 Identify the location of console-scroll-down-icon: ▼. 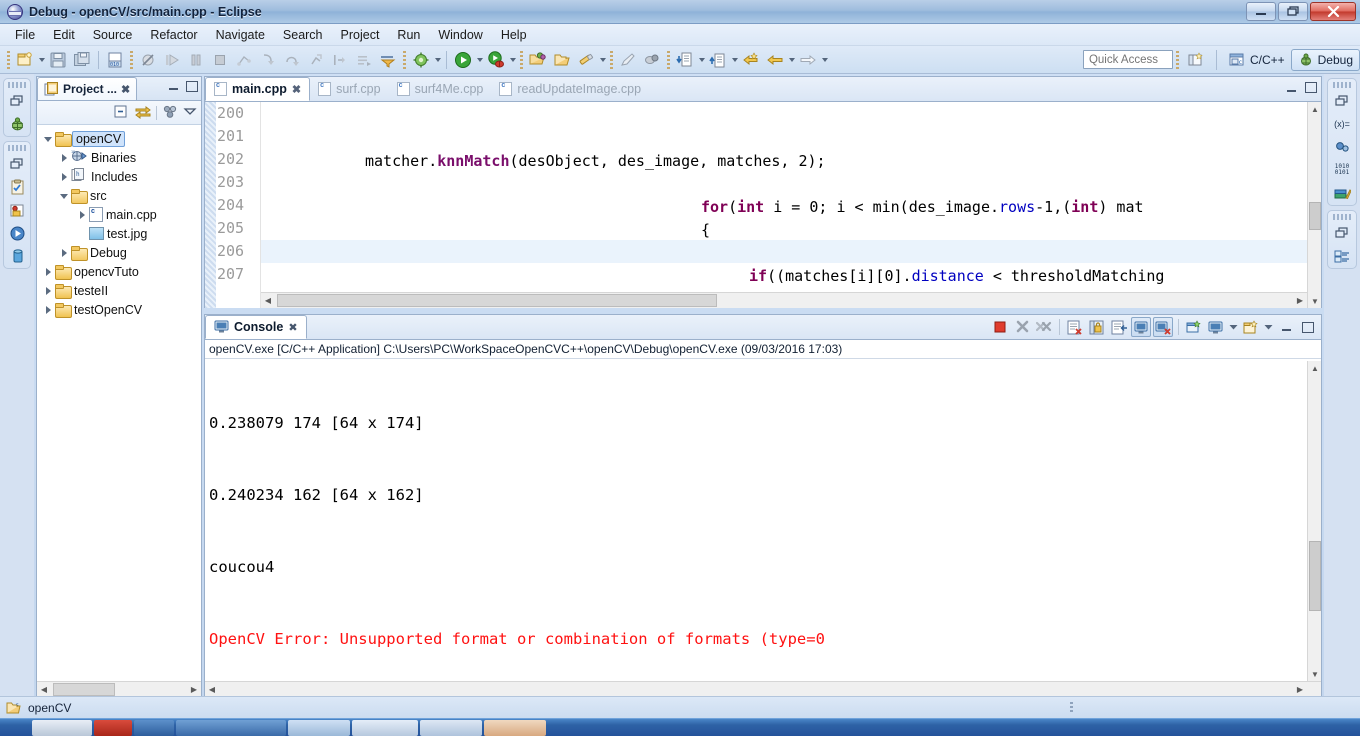
(1314, 674).